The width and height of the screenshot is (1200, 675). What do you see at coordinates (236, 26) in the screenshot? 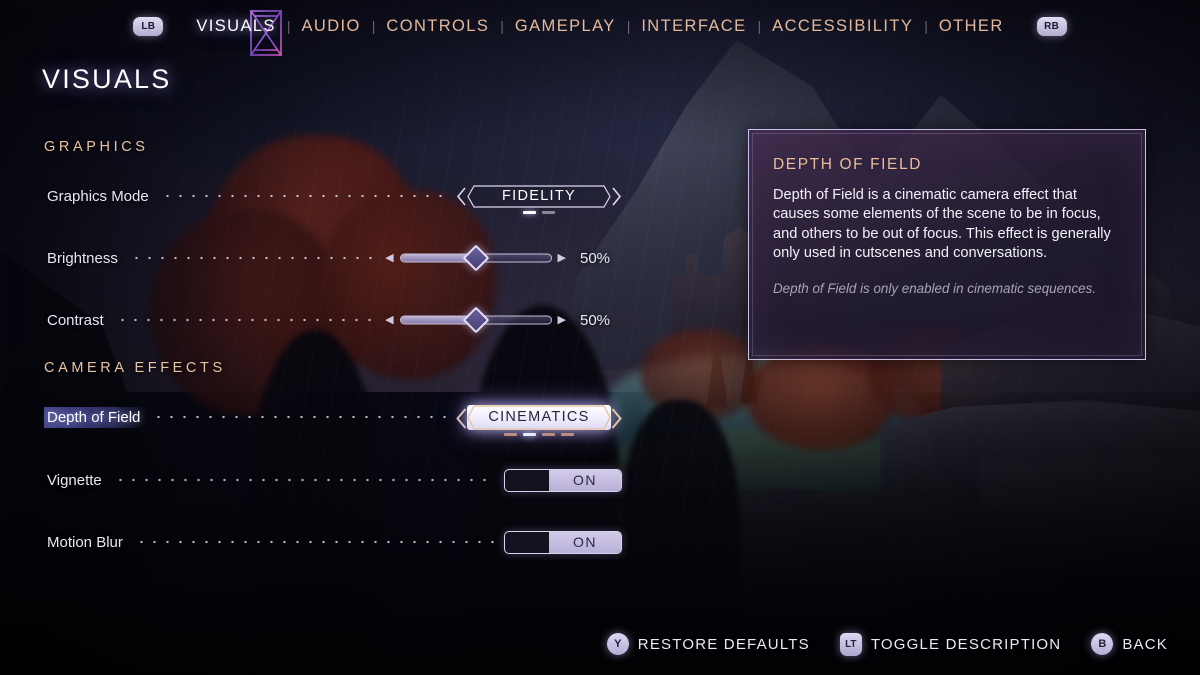
I see `tab-visuals: VISUALS` at bounding box center [236, 26].